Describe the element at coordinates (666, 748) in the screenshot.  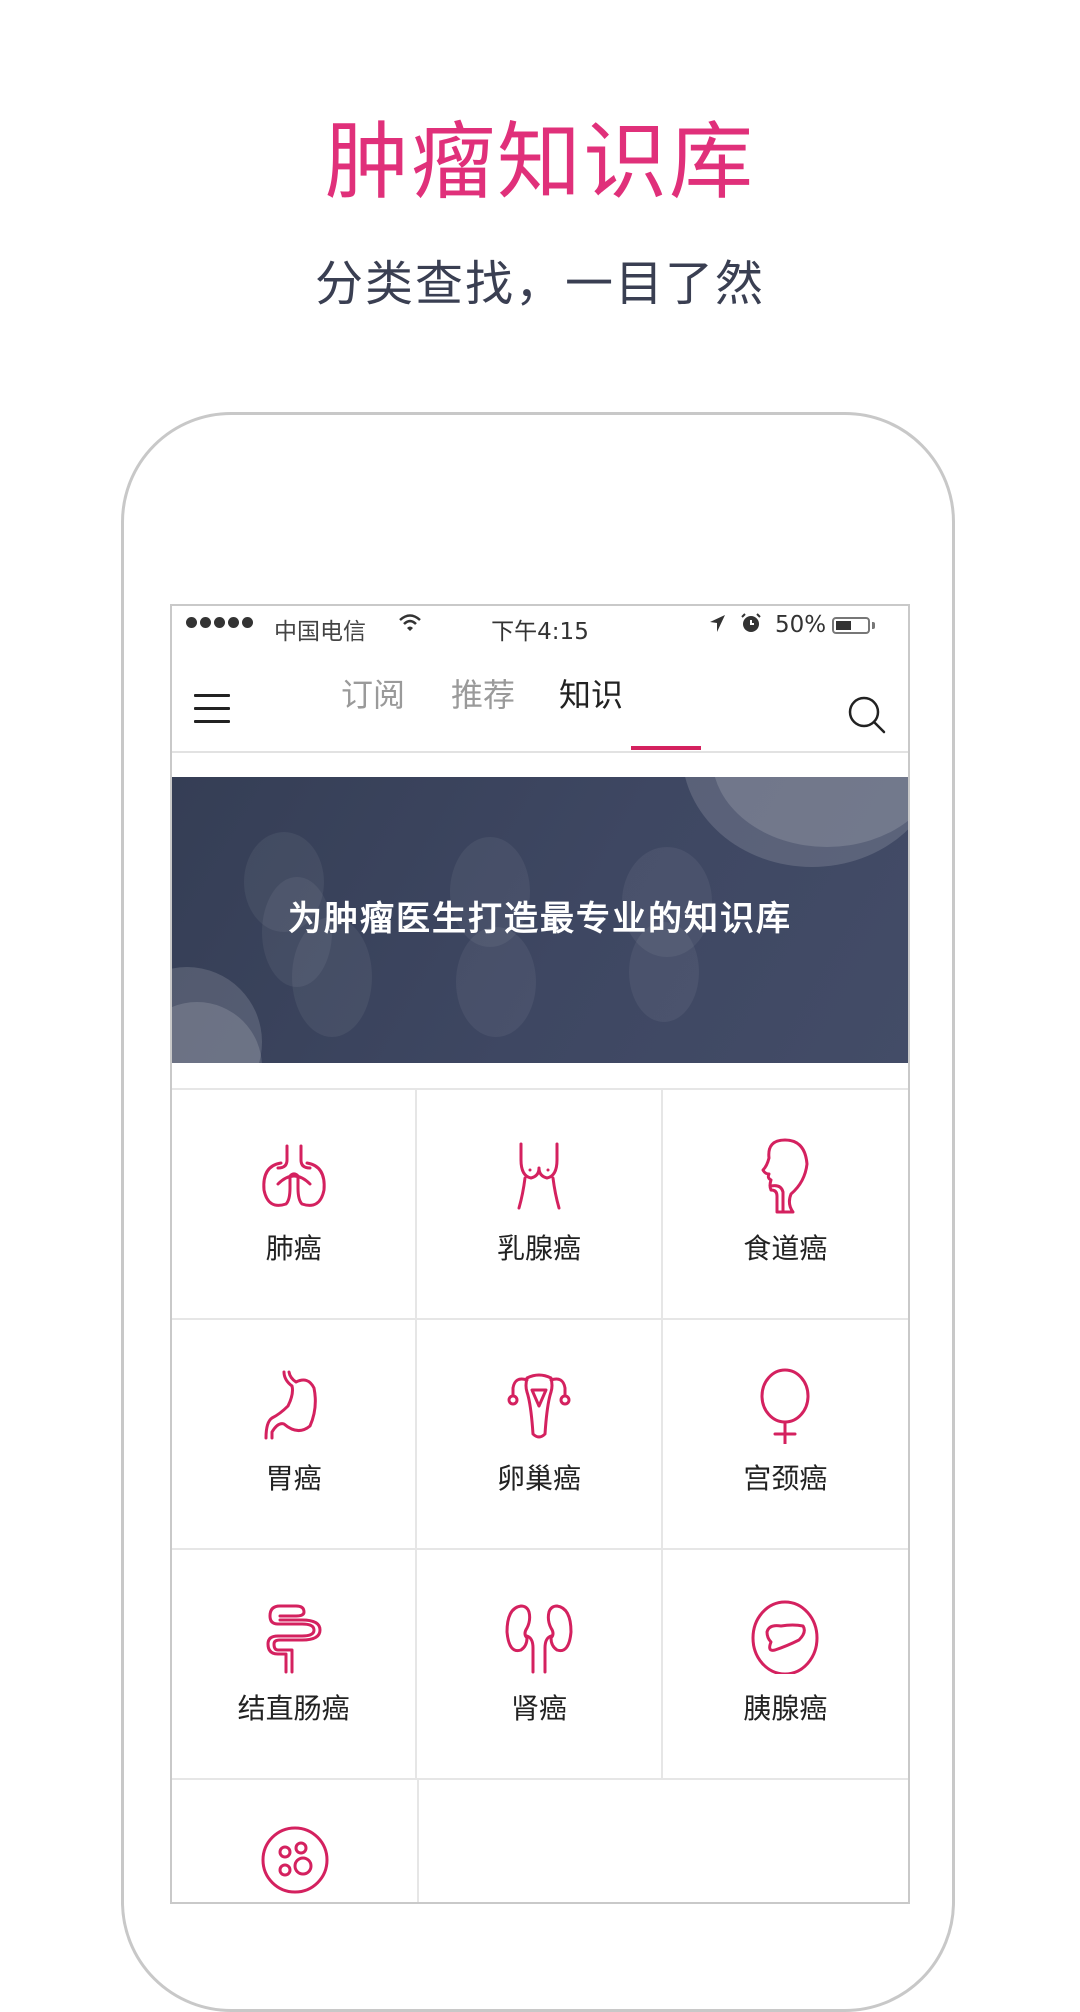
I see `active-tab-indicator` at that location.